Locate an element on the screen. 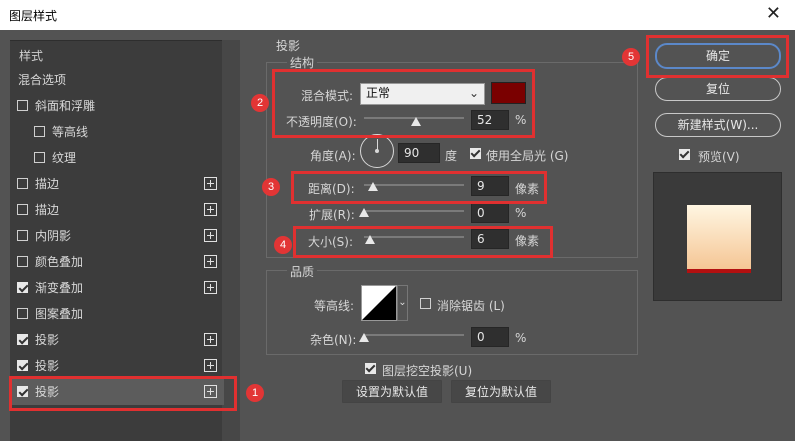  styles-header: 样式 is located at coordinates (31, 55).